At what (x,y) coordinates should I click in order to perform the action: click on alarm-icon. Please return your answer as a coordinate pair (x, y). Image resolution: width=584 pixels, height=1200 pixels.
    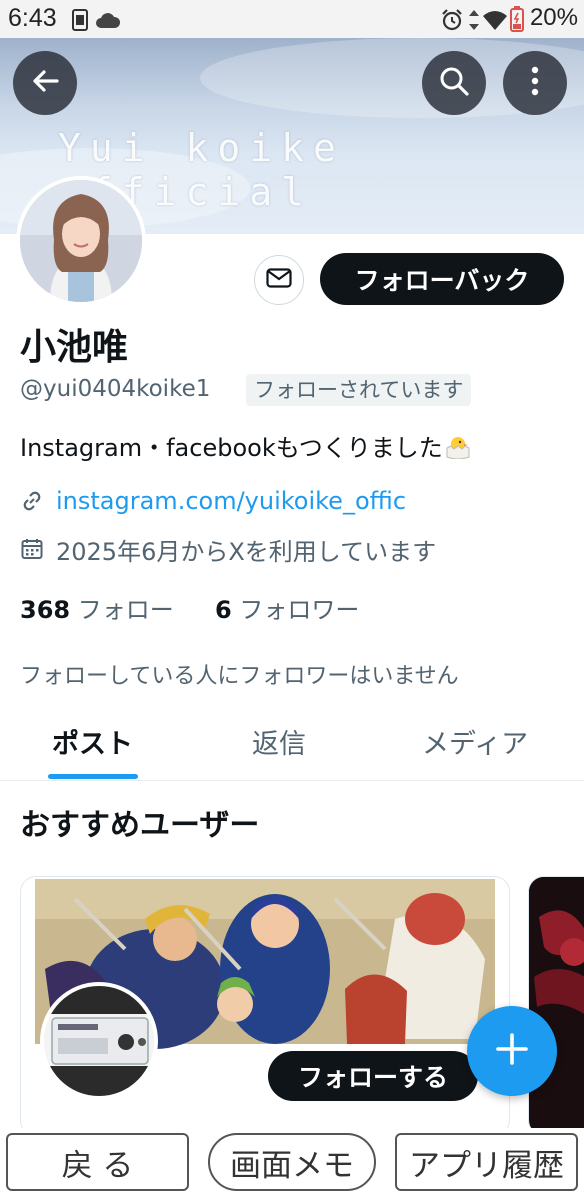
    Looking at the image, I should click on (452, 22).